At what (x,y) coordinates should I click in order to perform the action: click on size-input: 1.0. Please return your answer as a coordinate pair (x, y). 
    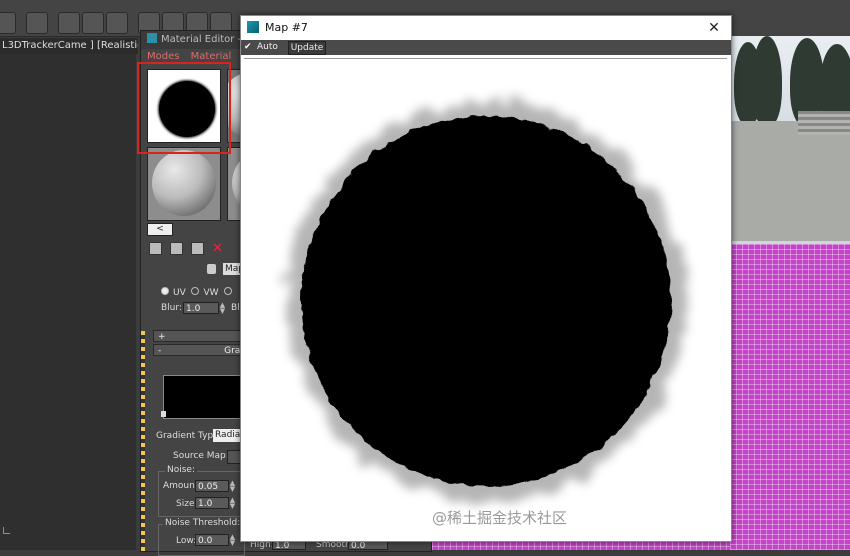
    Looking at the image, I should click on (212, 503).